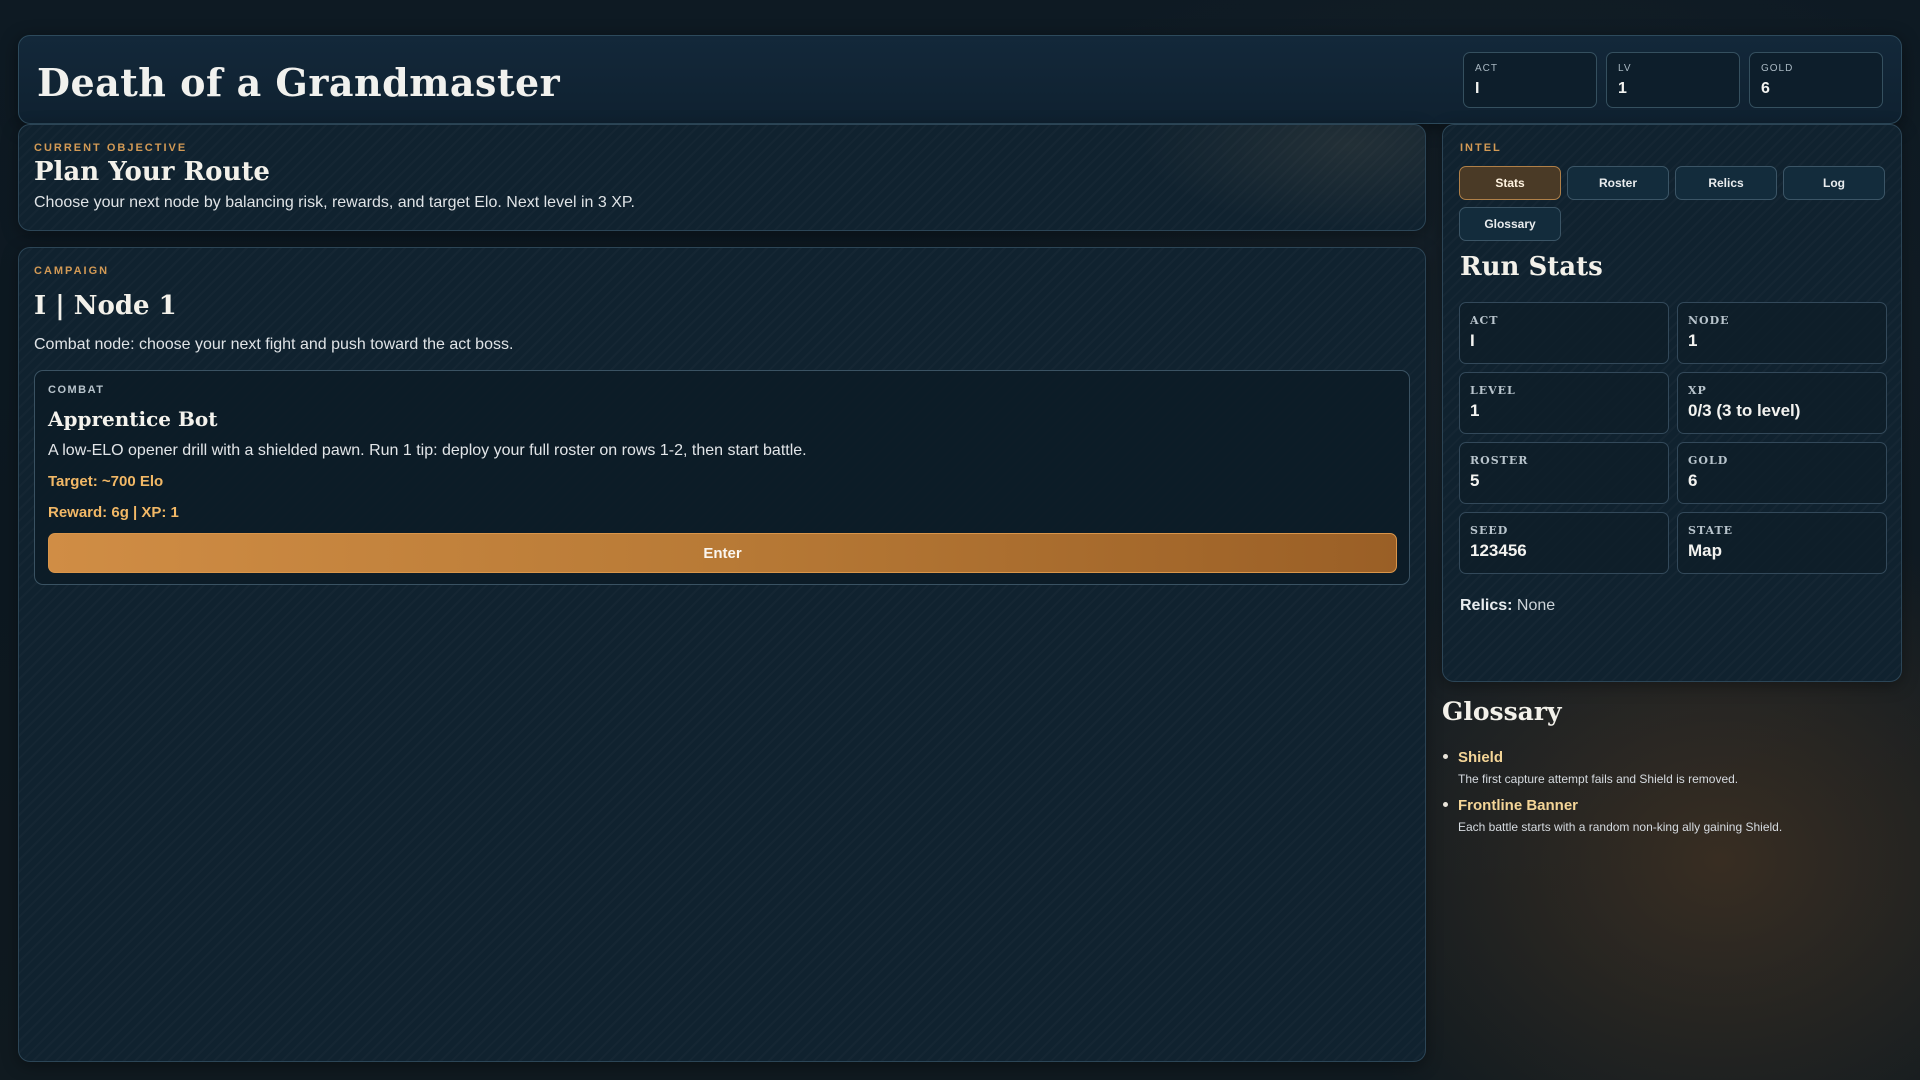 Image resolution: width=1920 pixels, height=1080 pixels. Describe the element at coordinates (1711, 530) in the screenshot. I see `stat-state-label: STATE` at that location.